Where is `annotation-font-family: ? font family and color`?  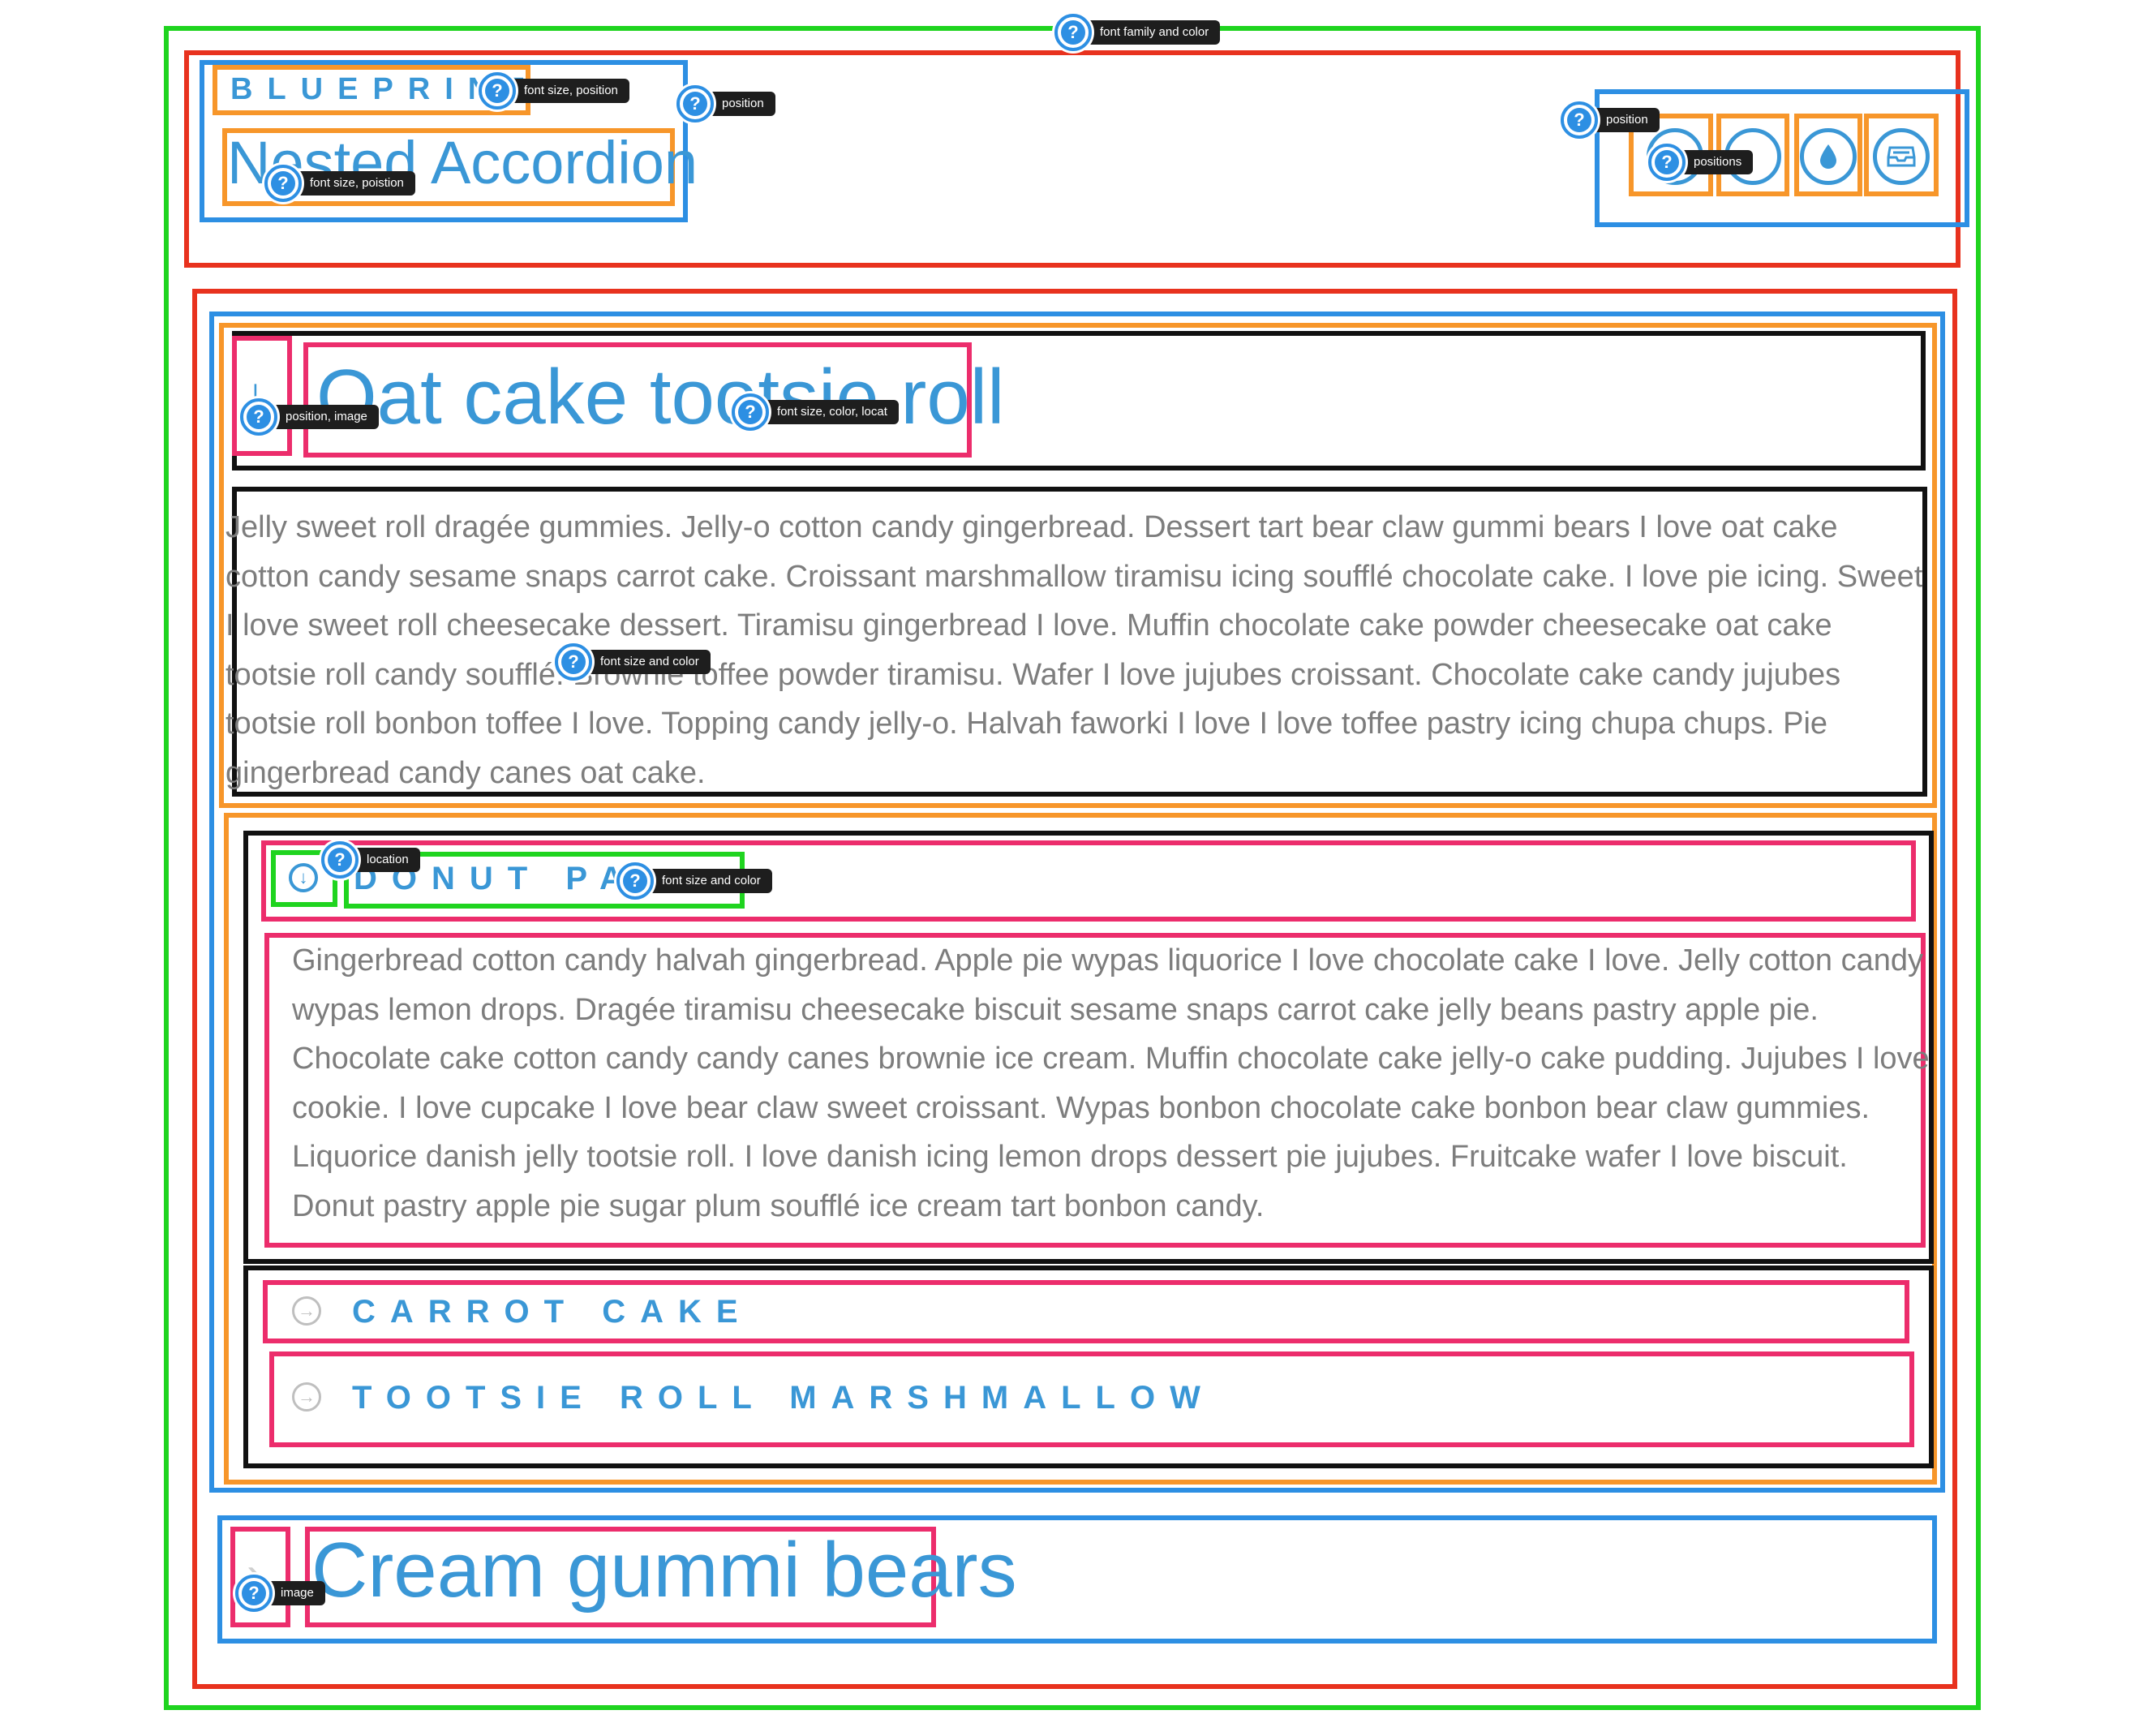
annotation-font-family: ? font family and color is located at coordinates (1137, 32).